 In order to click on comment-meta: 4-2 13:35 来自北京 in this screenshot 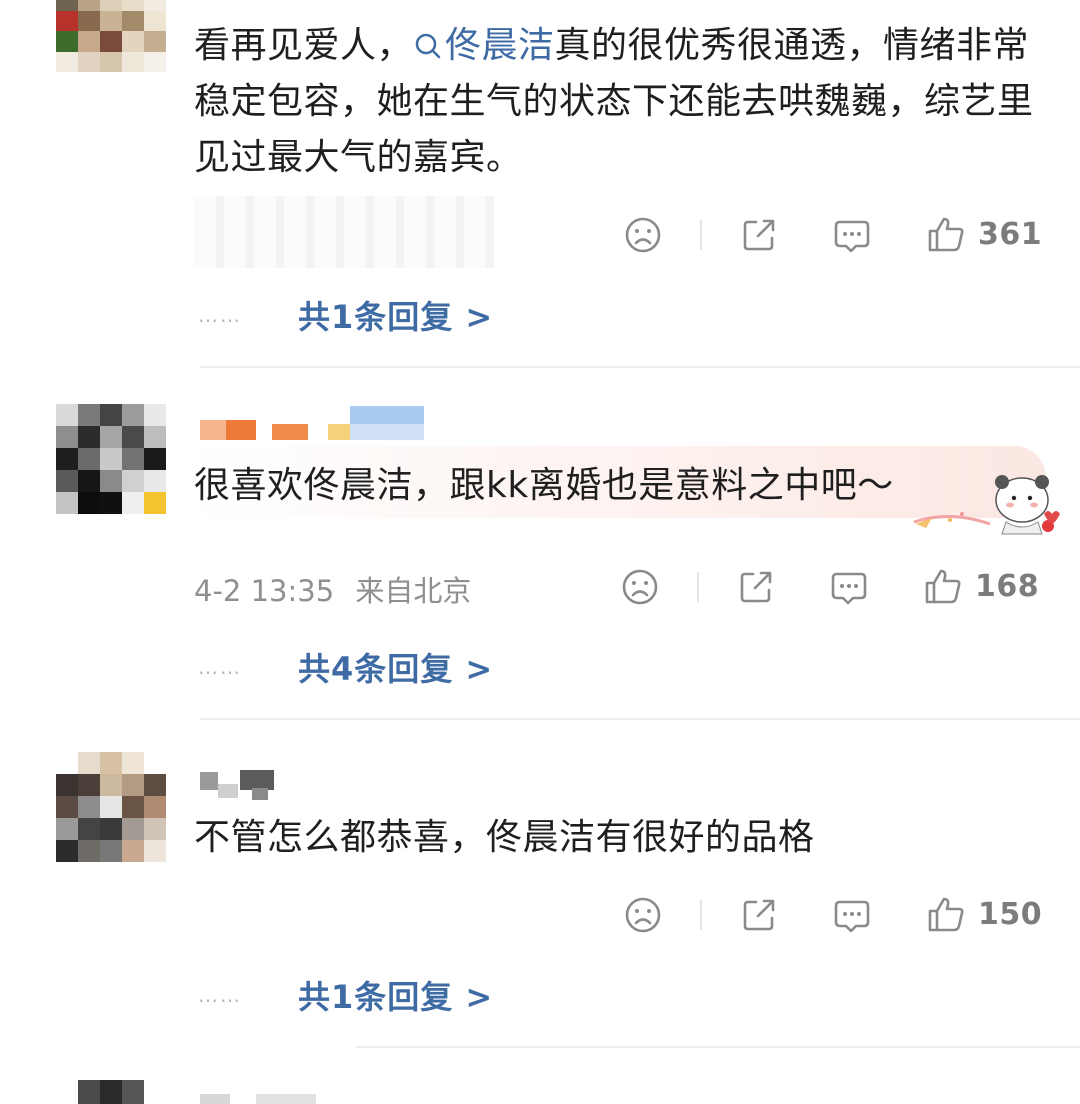, I will do `click(332, 589)`.